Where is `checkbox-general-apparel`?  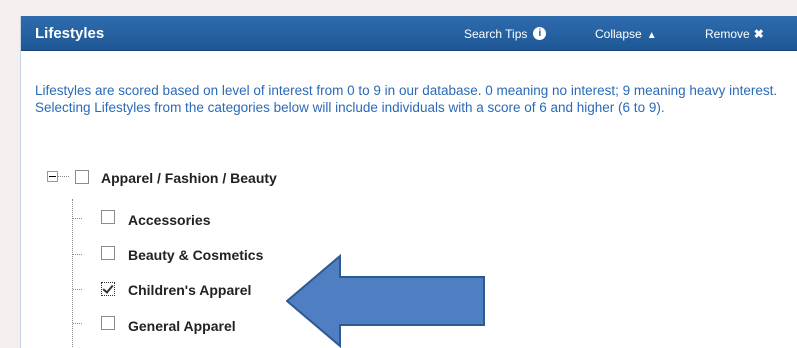
checkbox-general-apparel is located at coordinates (108, 323).